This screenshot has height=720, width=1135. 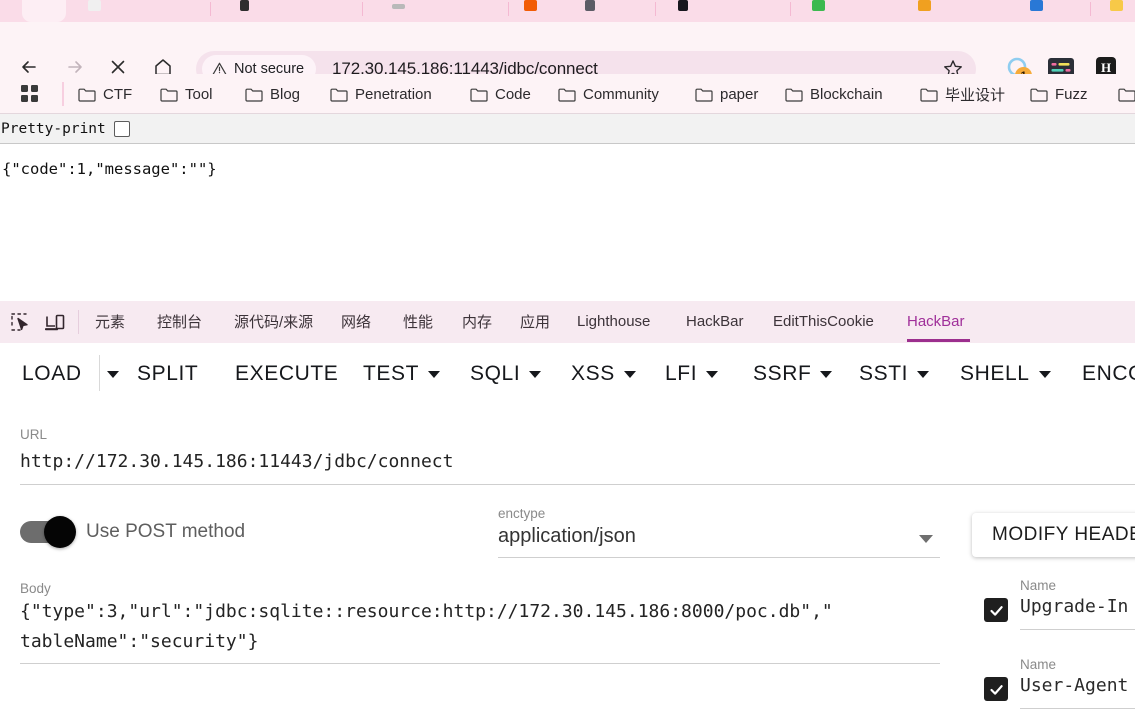 I want to click on devtools-tab-network: 网络, so click(x=356, y=321).